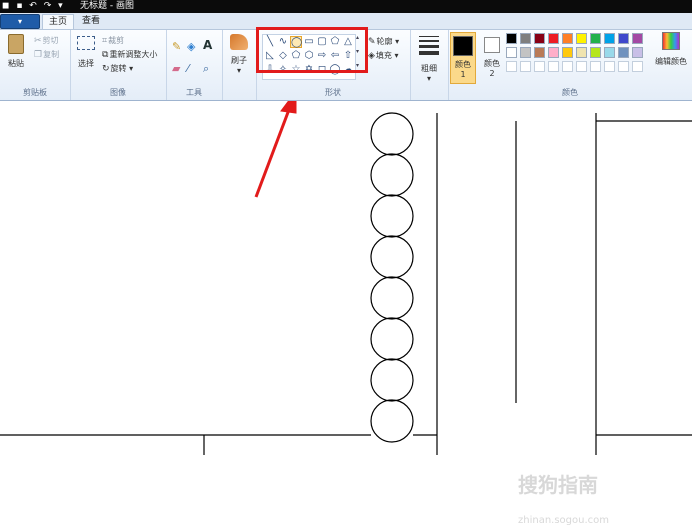 Image resolution: width=692 pixels, height=526 pixels. I want to click on pencil-icon: ✎, so click(176, 46).